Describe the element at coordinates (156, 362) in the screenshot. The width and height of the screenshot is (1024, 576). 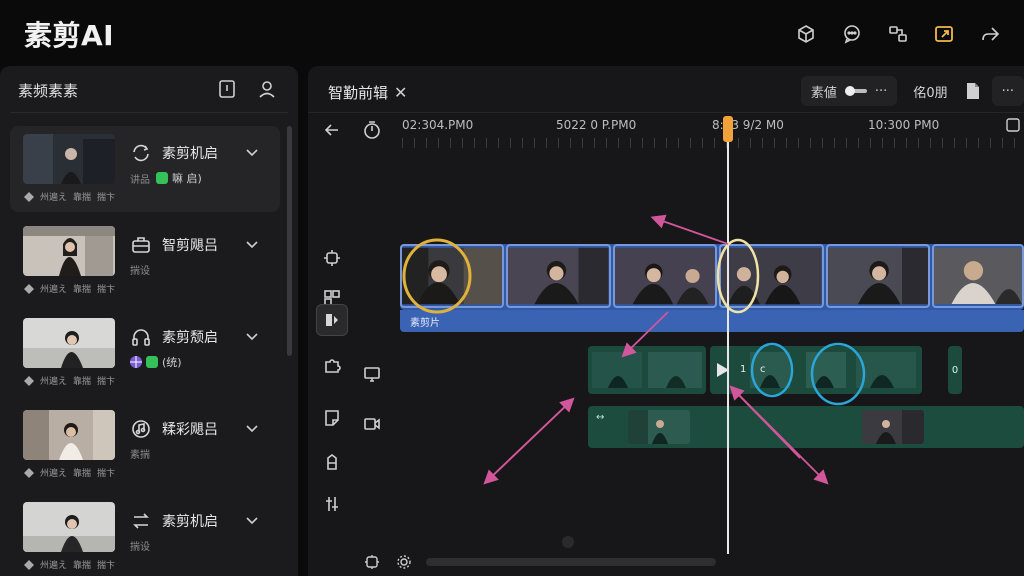
I see `media-item-sub: (统)` at that location.